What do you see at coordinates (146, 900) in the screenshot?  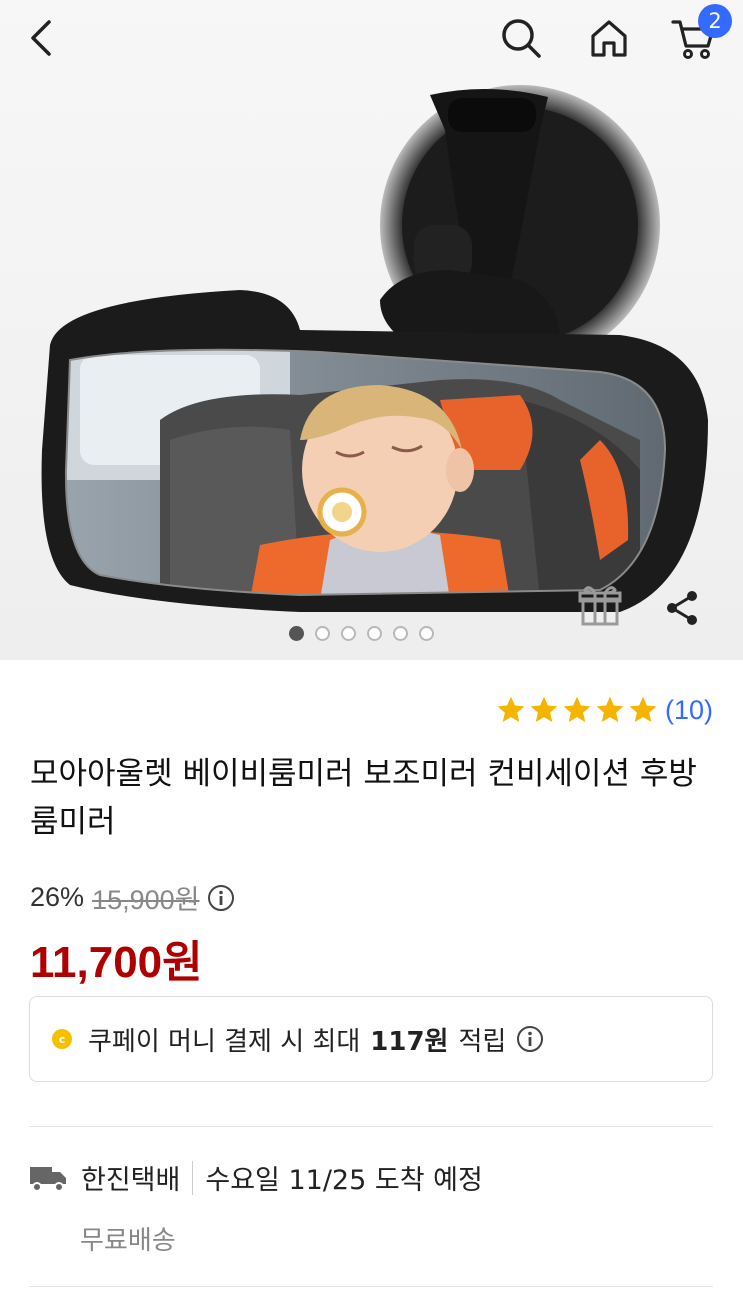 I see `original-price: 15,900원` at bounding box center [146, 900].